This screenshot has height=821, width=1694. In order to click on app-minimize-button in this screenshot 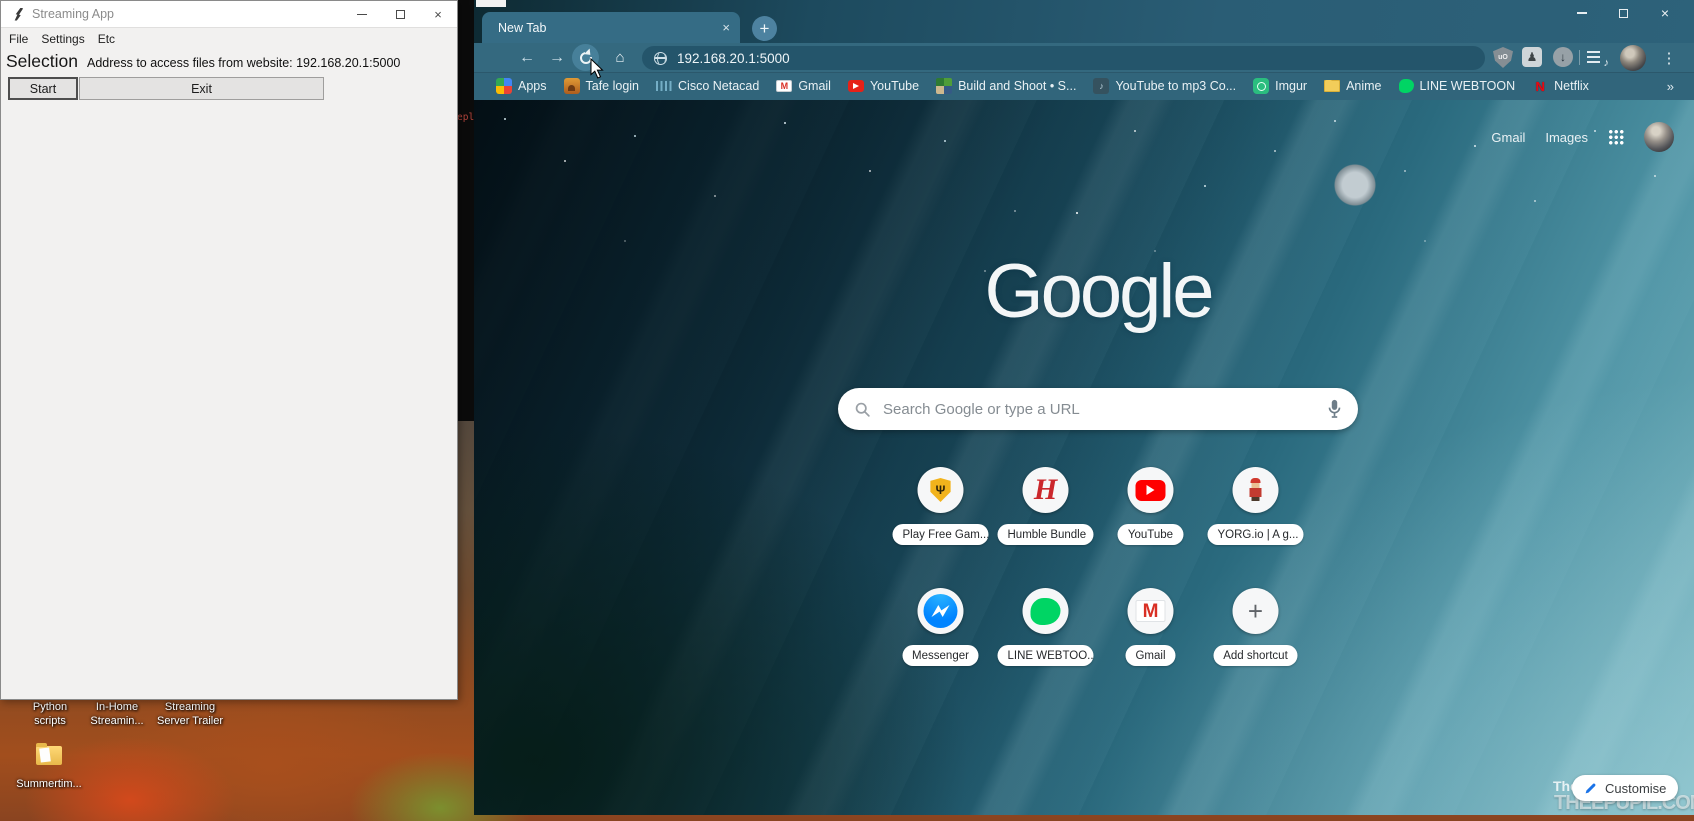, I will do `click(362, 14)`.